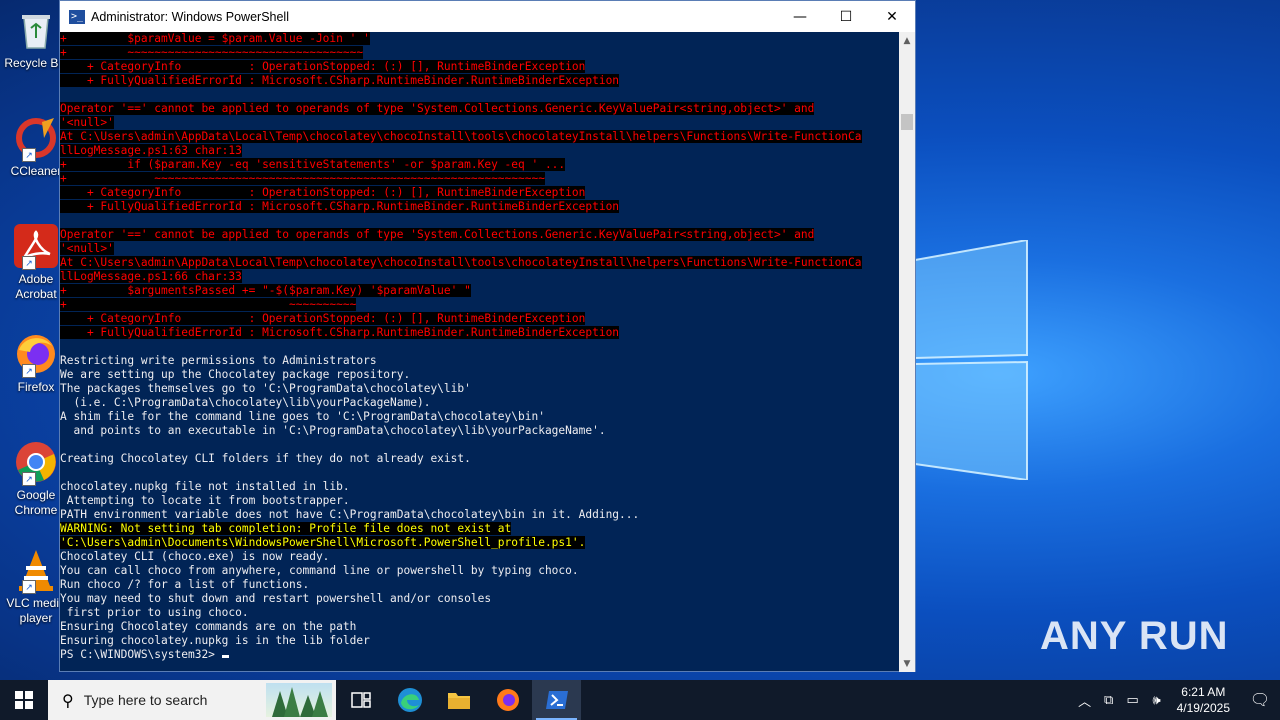  What do you see at coordinates (215, 38) in the screenshot?
I see `console-line-text: + $paramValue = $param.Value -Join ' '` at bounding box center [215, 38].